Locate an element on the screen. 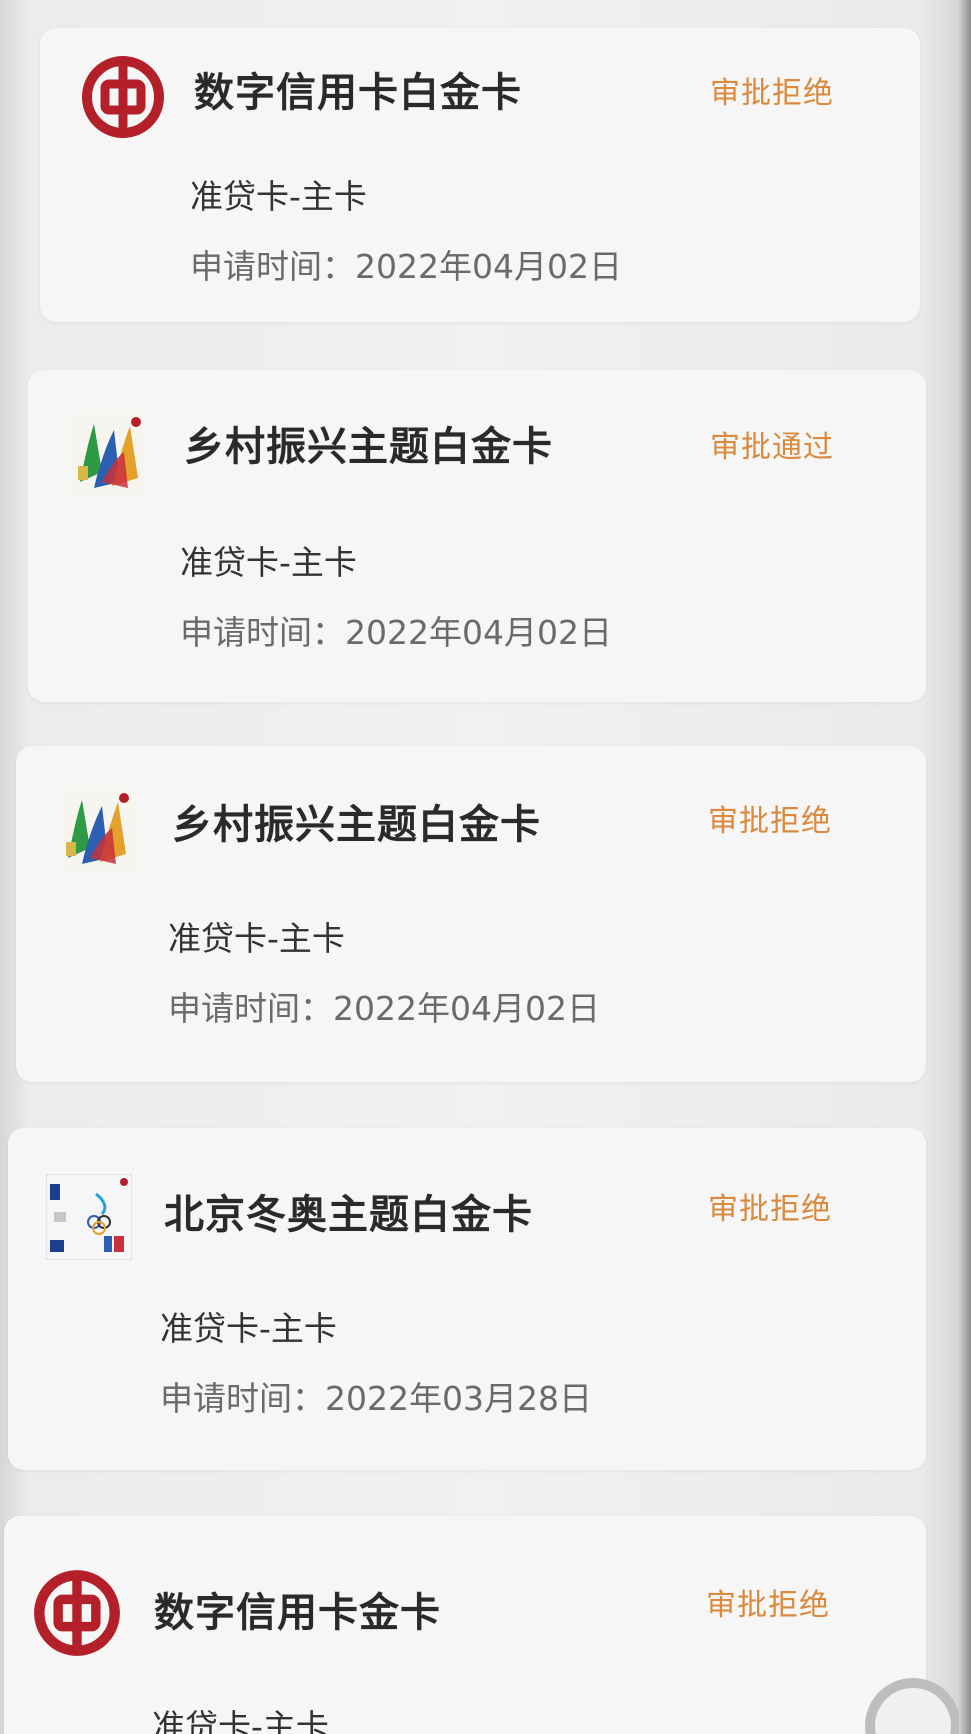  card-title: 数字信用卡白金卡 is located at coordinates (358, 93).